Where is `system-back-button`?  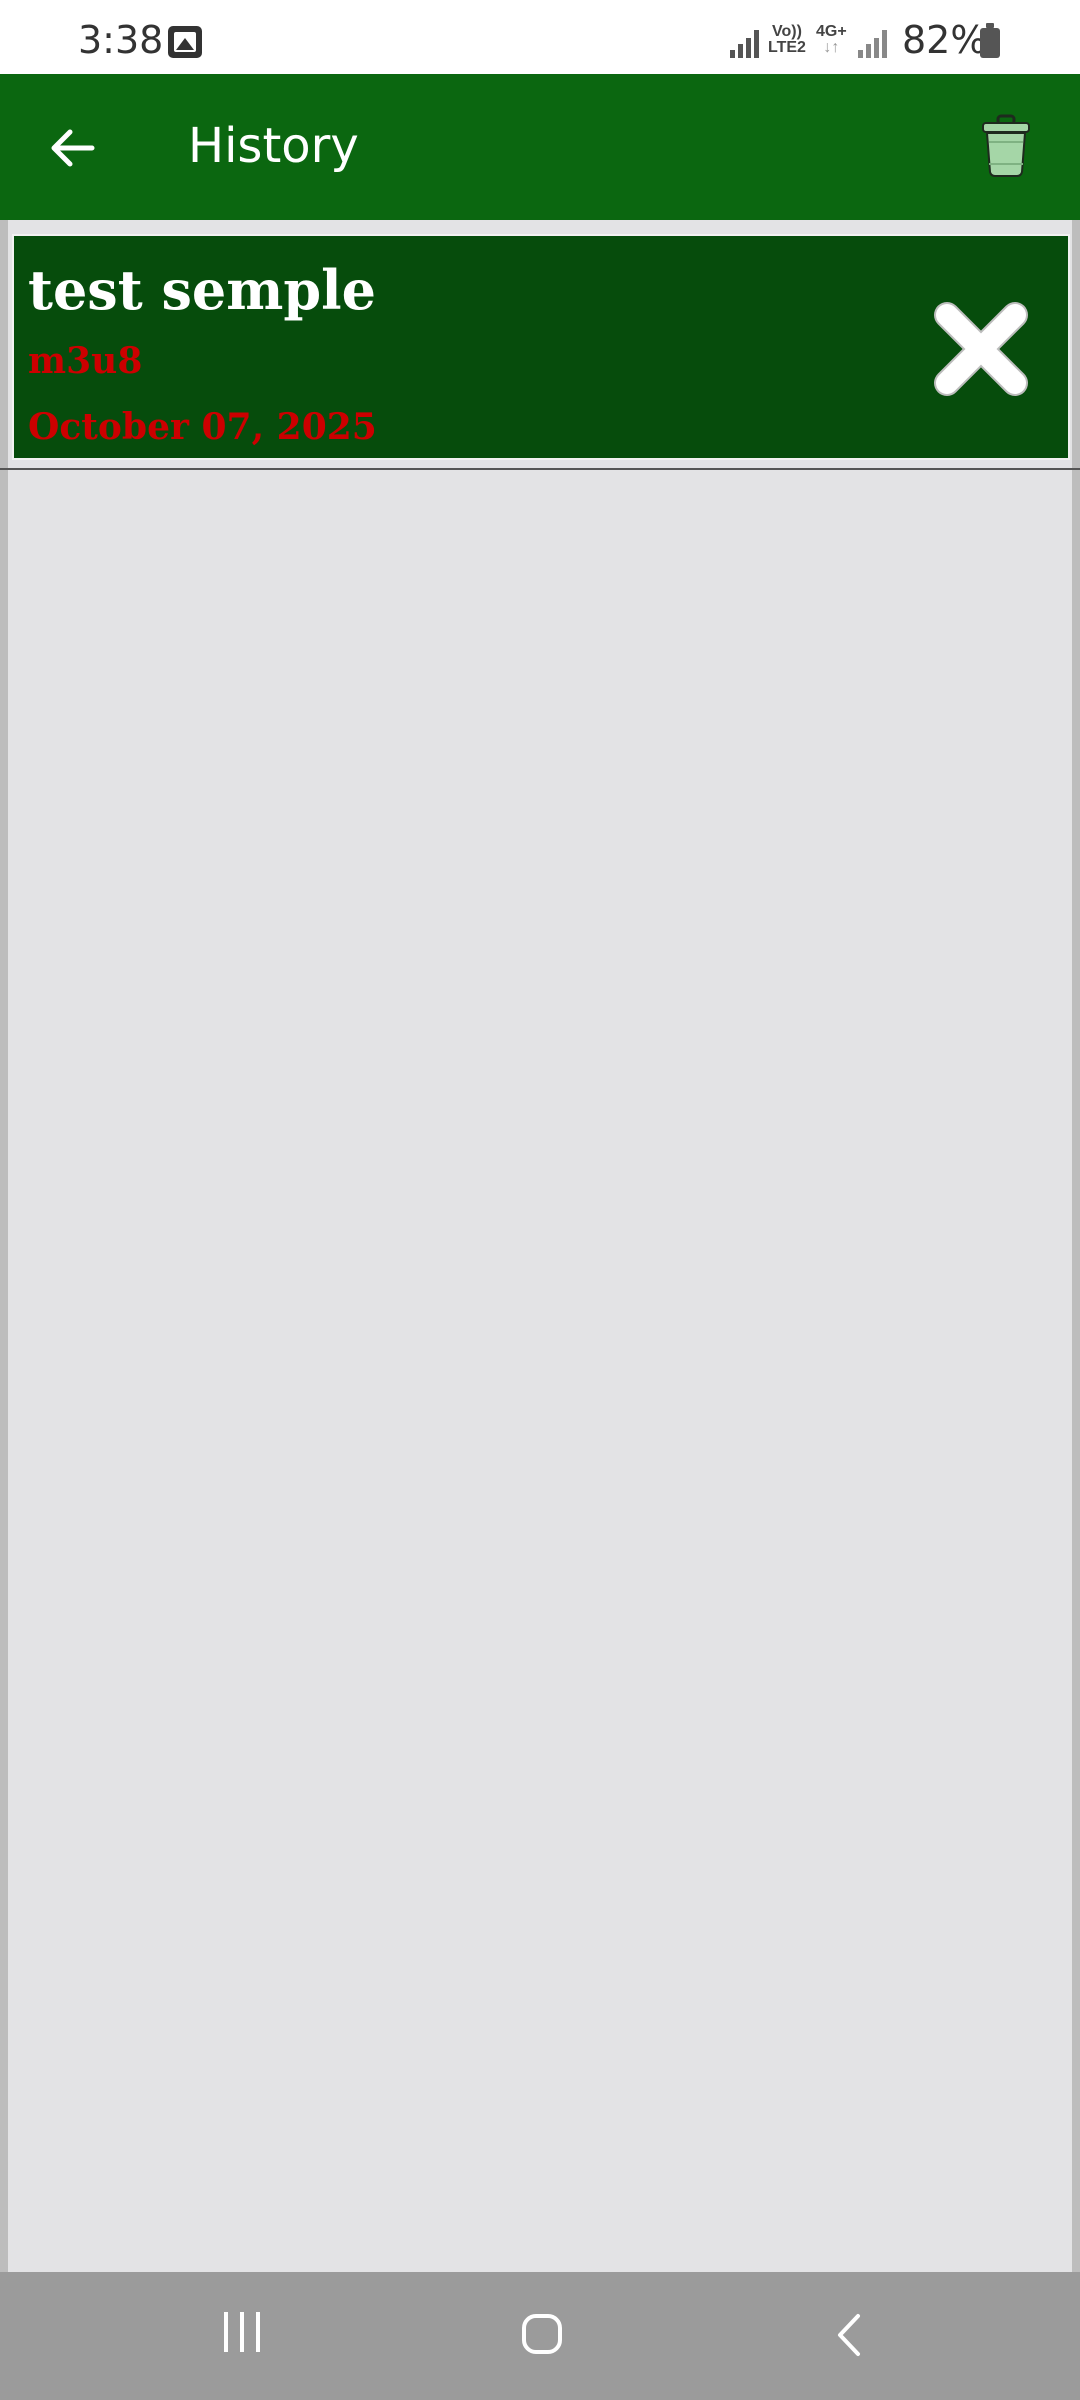 system-back-button is located at coordinates (850, 2335).